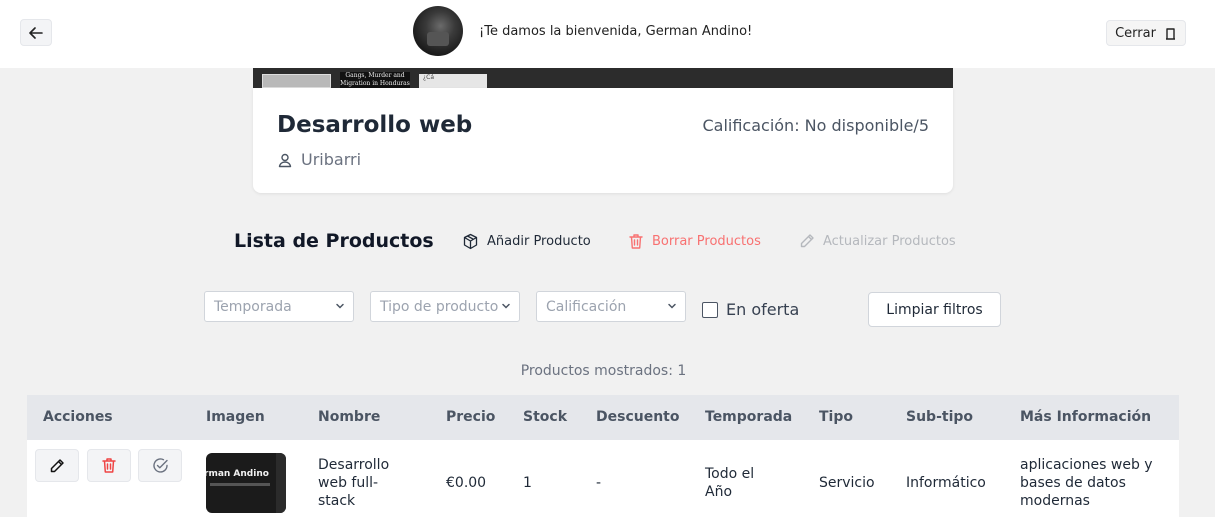 The image size is (1215, 517). I want to click on logout-label: Cerrar, so click(1135, 33).